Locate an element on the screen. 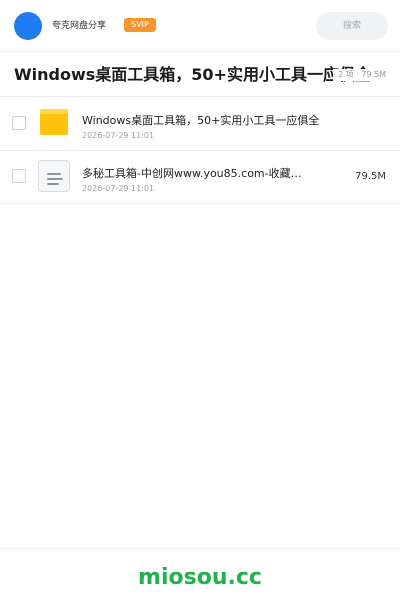  share-title-bar: Windows桌面工具箱，50+实用小工具一应俱全 · 2 项 · 79.5M is located at coordinates (200, 75).